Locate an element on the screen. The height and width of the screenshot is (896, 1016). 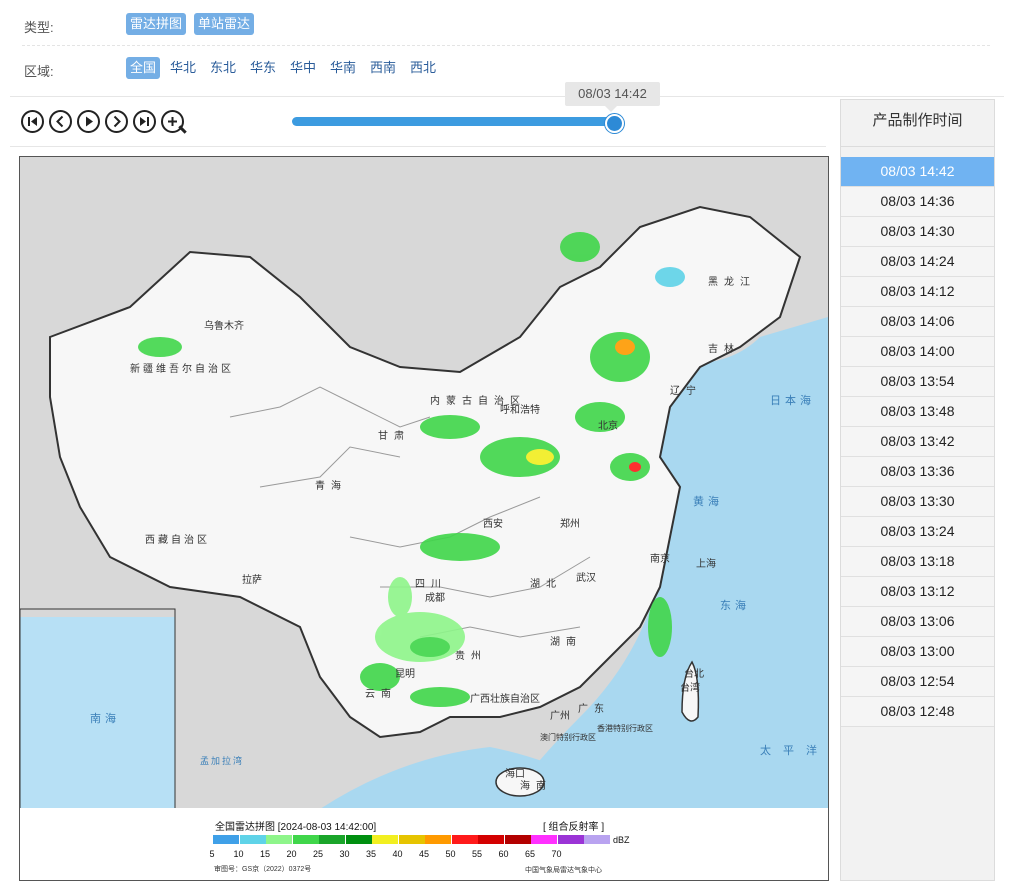
time-panel-header: 产品制作时间 is located at coordinates (917, 123).